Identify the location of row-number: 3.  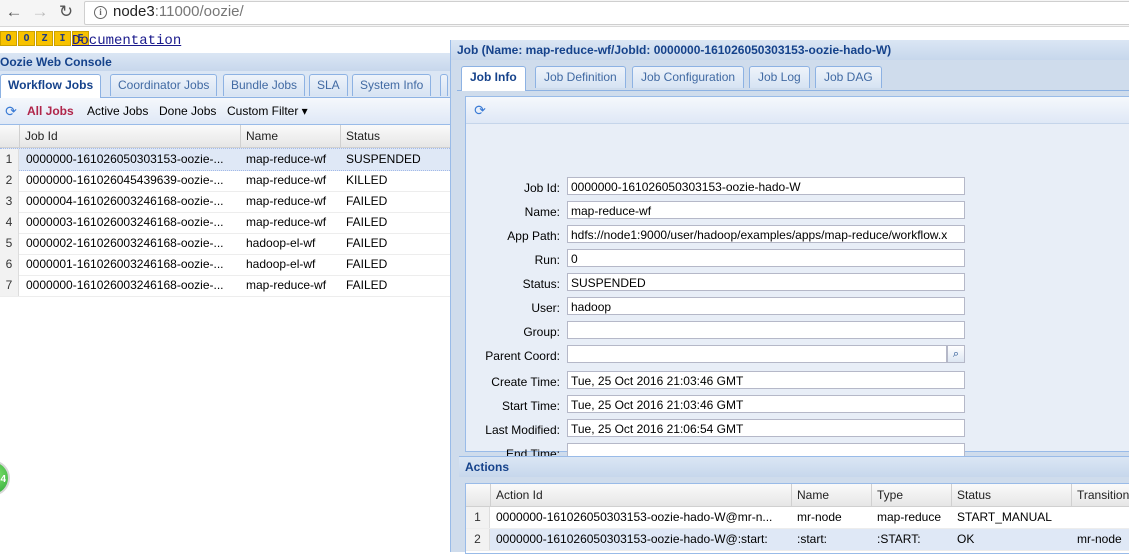
(9, 201).